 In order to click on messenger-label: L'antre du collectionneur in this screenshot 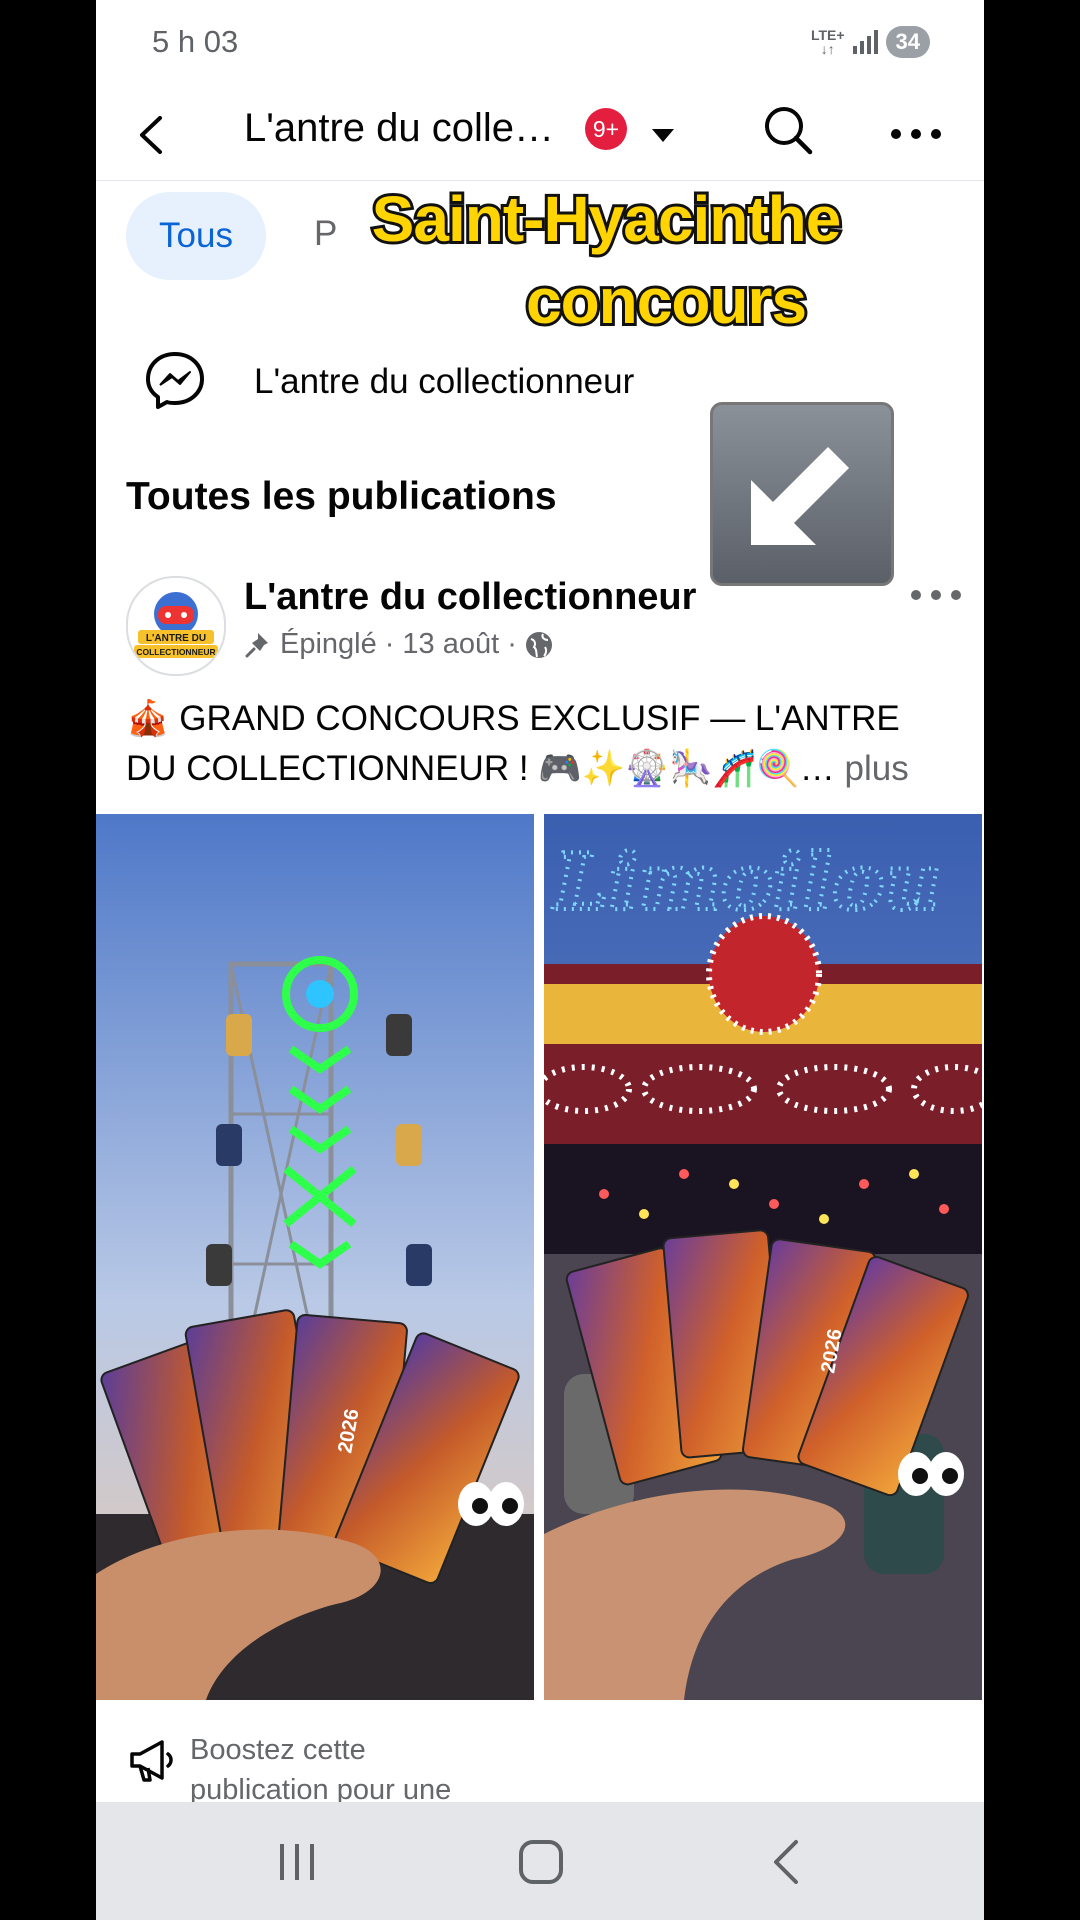, I will do `click(444, 381)`.